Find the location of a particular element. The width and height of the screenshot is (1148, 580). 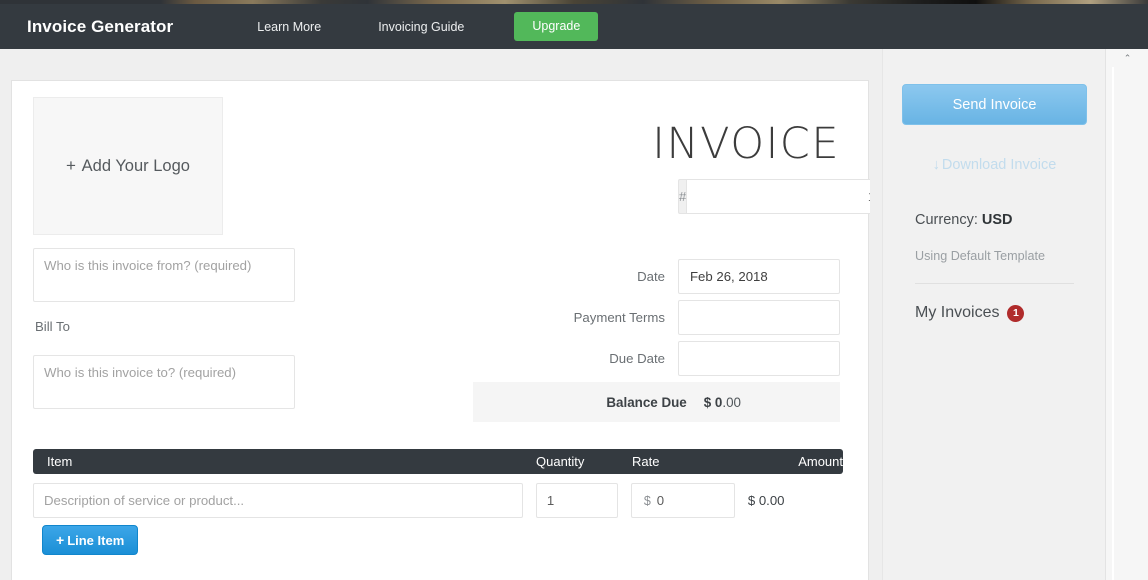

download-invoice-label: Download Invoice is located at coordinates (999, 165).